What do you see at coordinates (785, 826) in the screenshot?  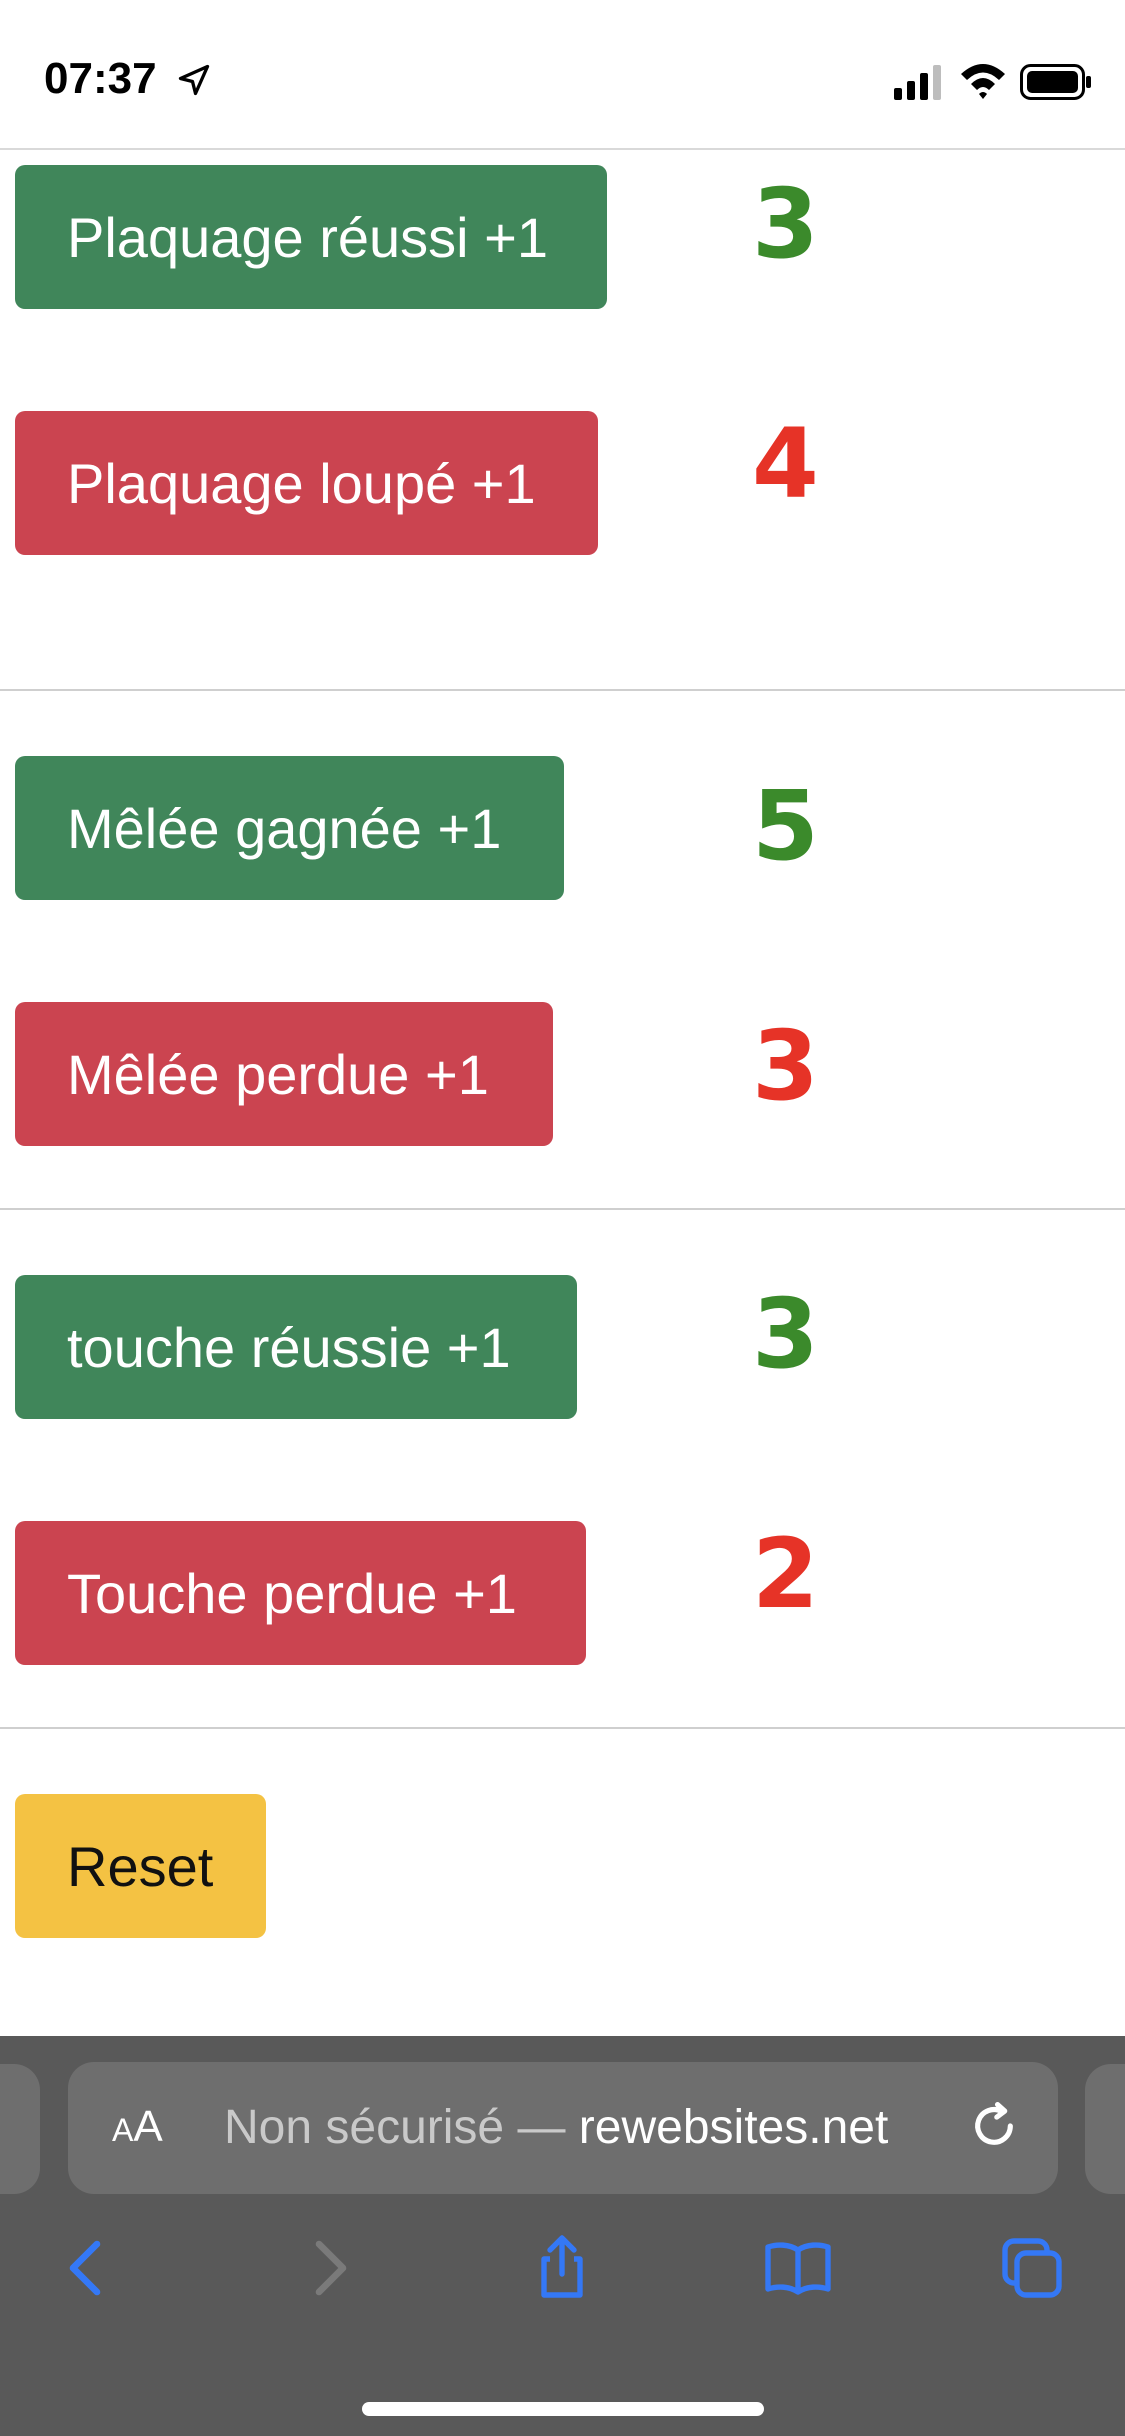 I see `melee-gagnee-count: 5` at bounding box center [785, 826].